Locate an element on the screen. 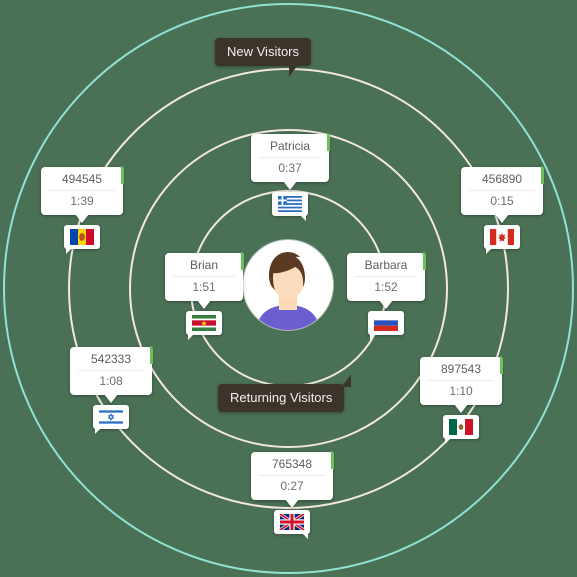  node-897543: 897543 1:10 is located at coordinates (461, 400).